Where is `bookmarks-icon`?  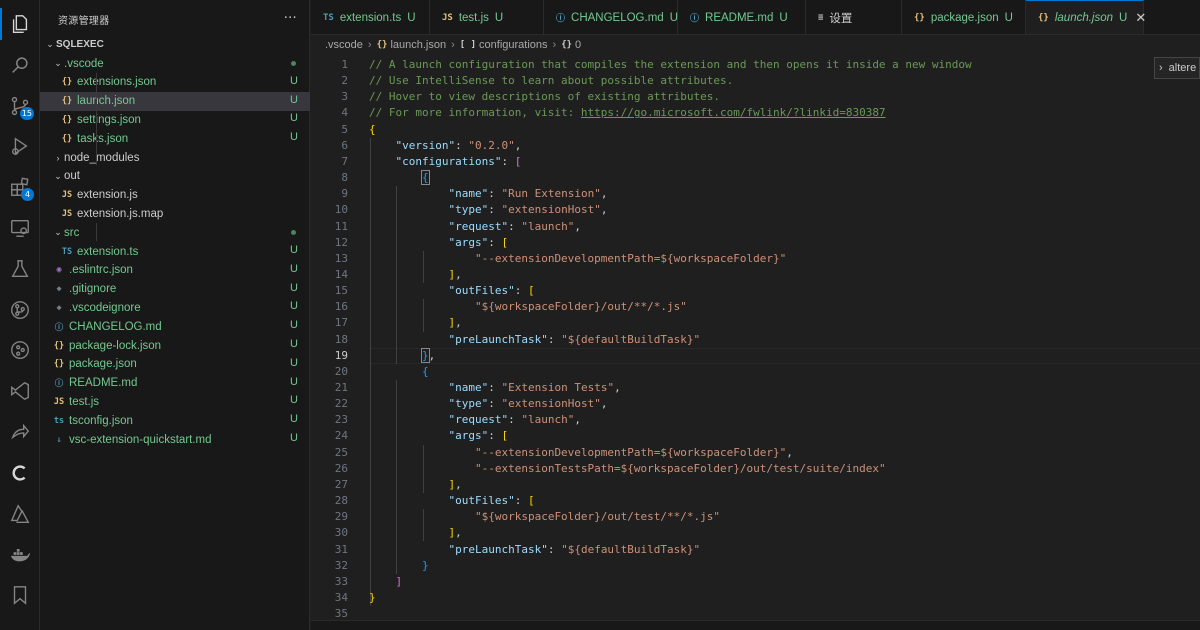 bookmarks-icon is located at coordinates (20, 595).